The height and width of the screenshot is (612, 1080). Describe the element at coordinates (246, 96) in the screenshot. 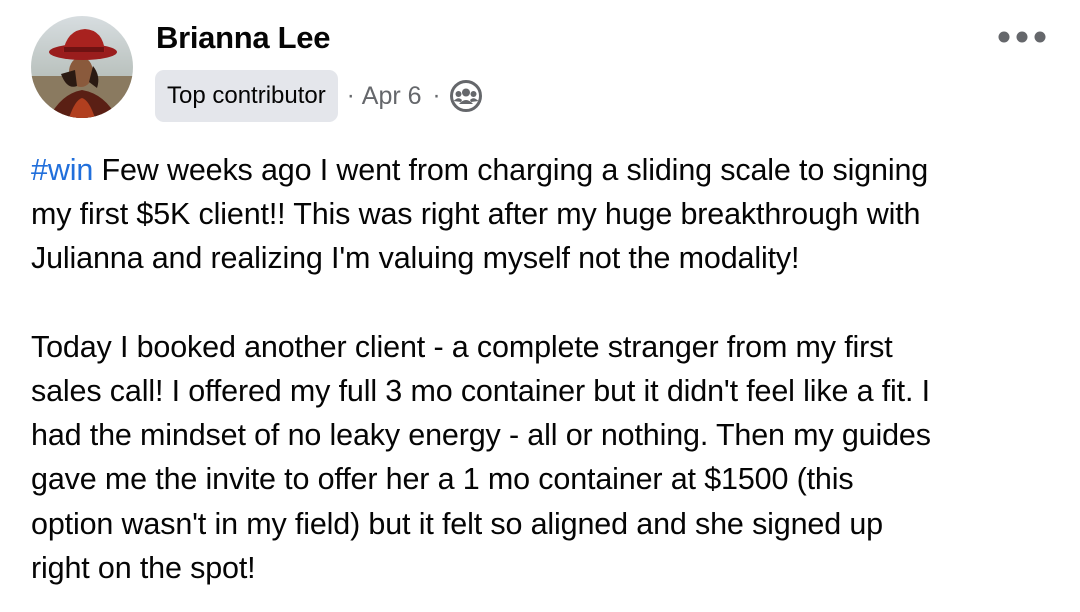

I see `top-contributor-badge: Top contributor` at that location.